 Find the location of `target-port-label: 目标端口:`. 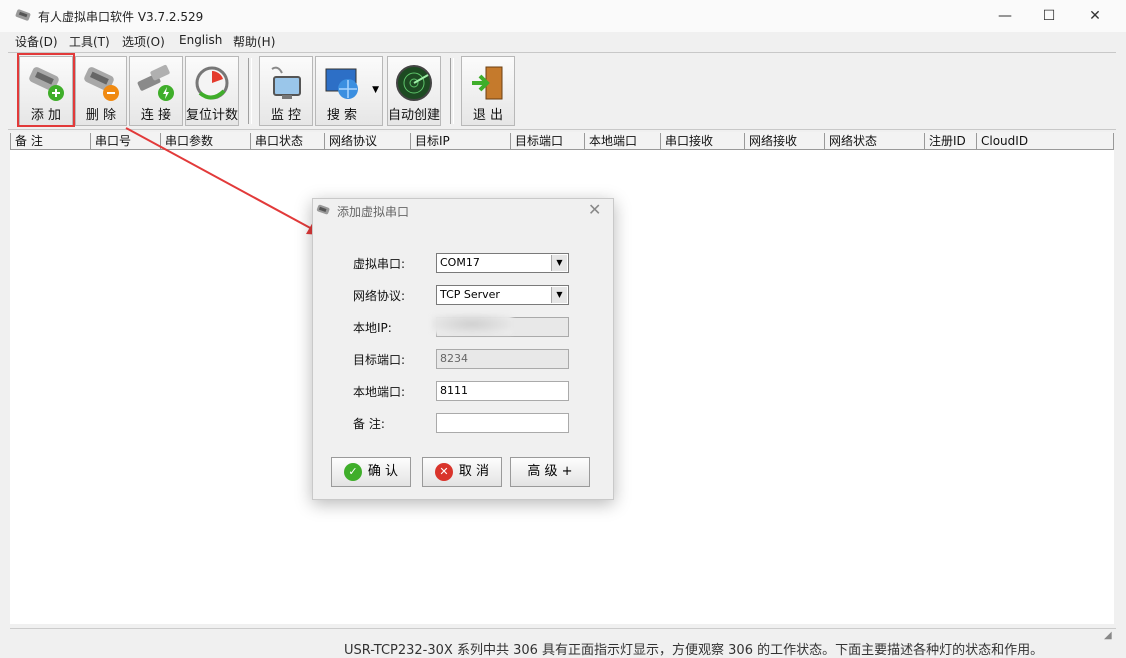

target-port-label: 目标端口: is located at coordinates (379, 360).